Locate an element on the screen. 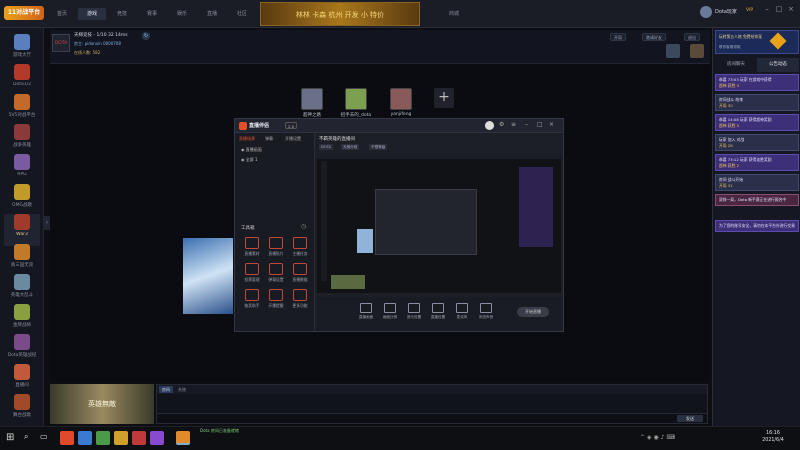 This screenshot has width=800, height=450. sidebar-item-omg: OMG战歌 is located at coordinates (22, 200).